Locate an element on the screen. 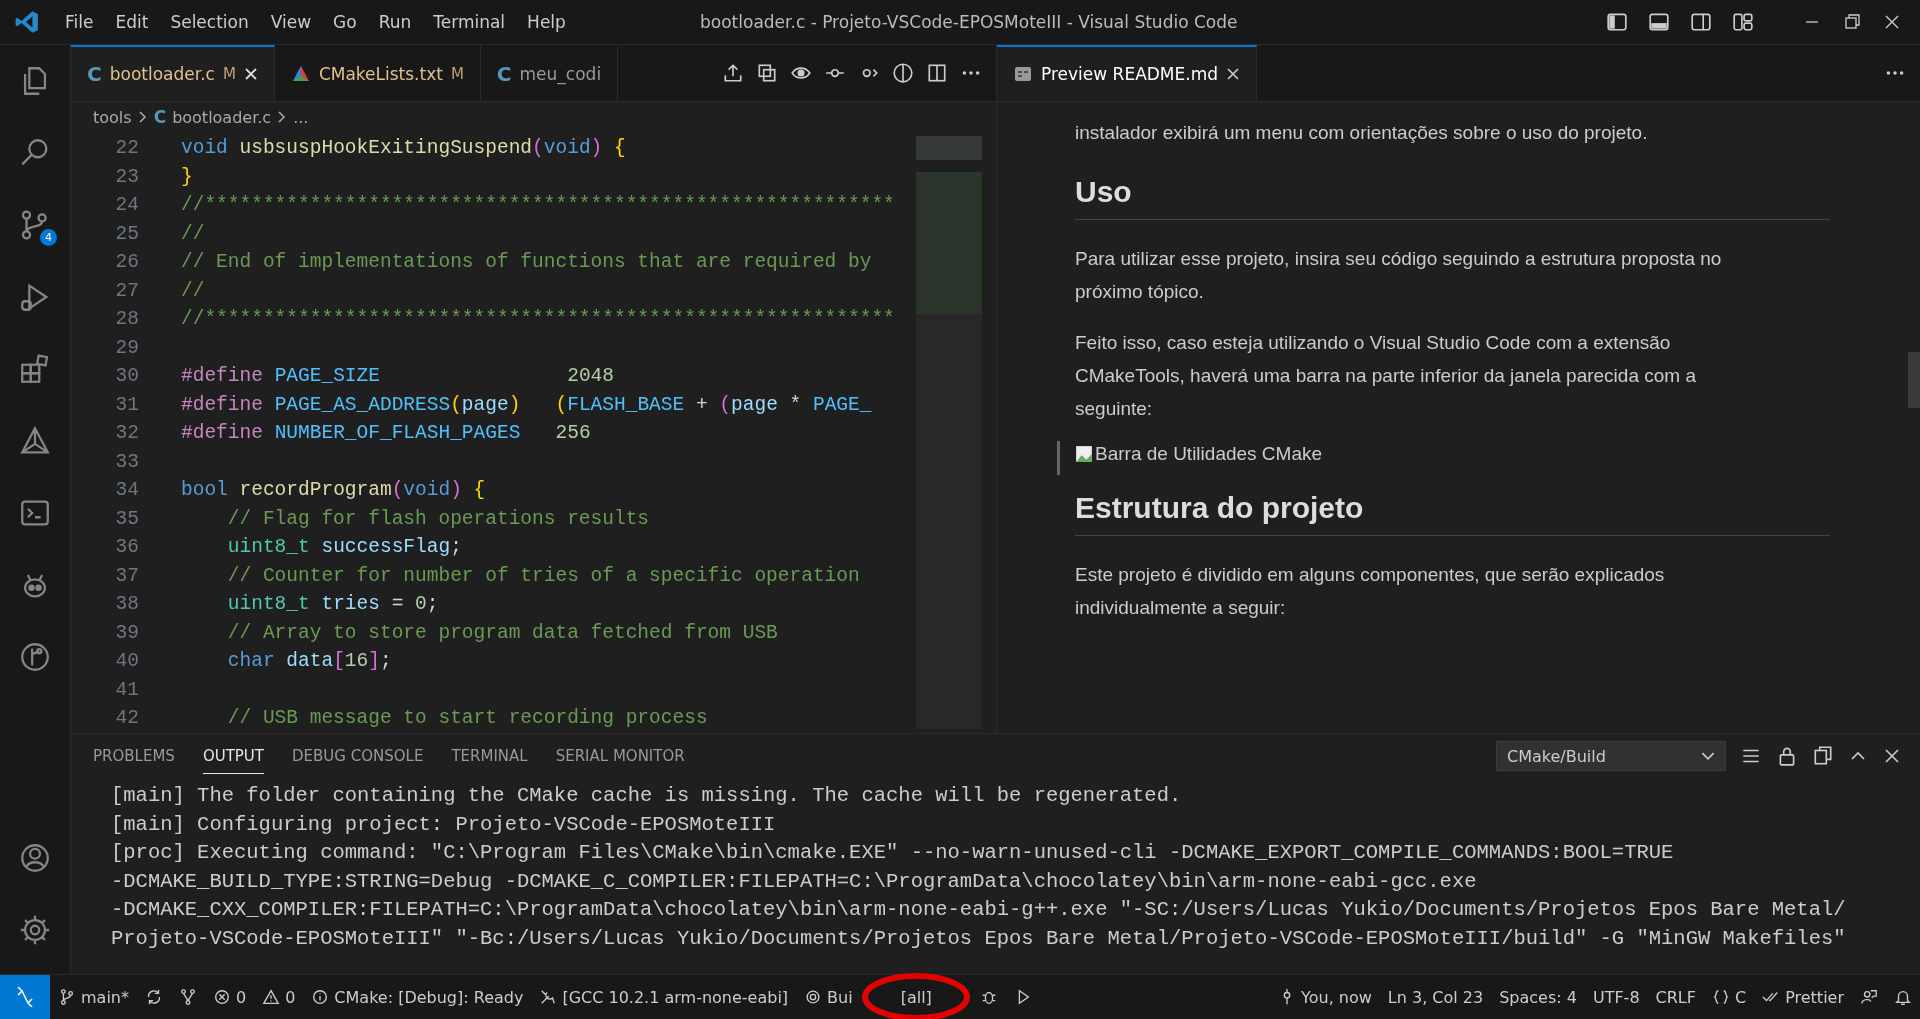  status-item: main* is located at coordinates (105, 997).